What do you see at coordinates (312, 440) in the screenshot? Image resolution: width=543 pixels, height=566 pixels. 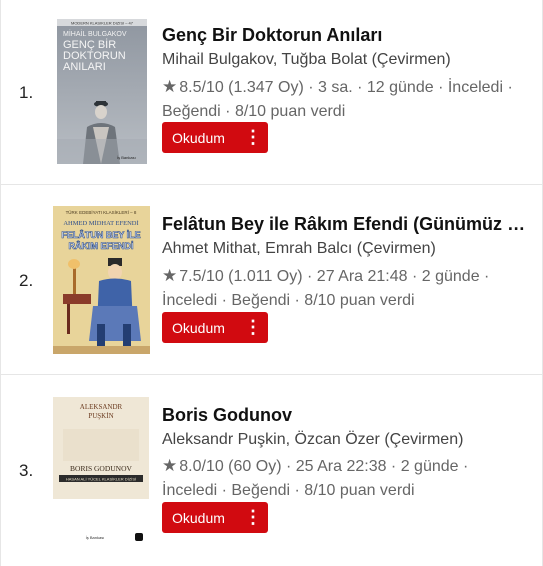 I see `book-authors: Aleksandr Puşkin, Özcan Özer (Çevirmen)` at bounding box center [312, 440].